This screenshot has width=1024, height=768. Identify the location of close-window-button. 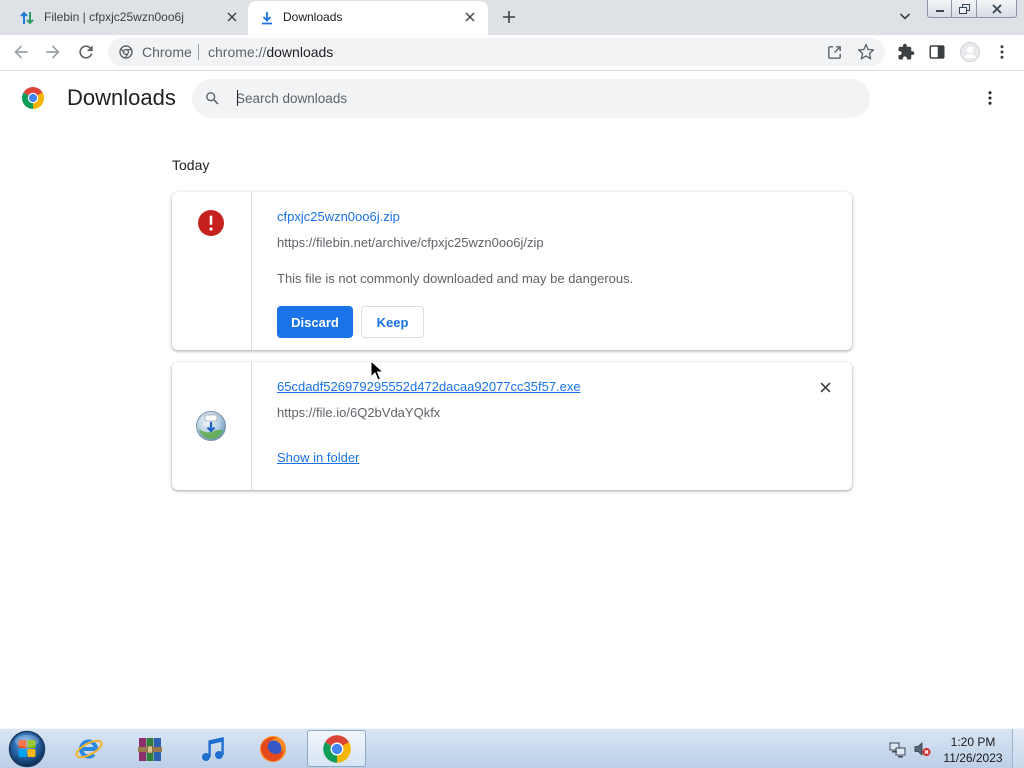
(997, 9).